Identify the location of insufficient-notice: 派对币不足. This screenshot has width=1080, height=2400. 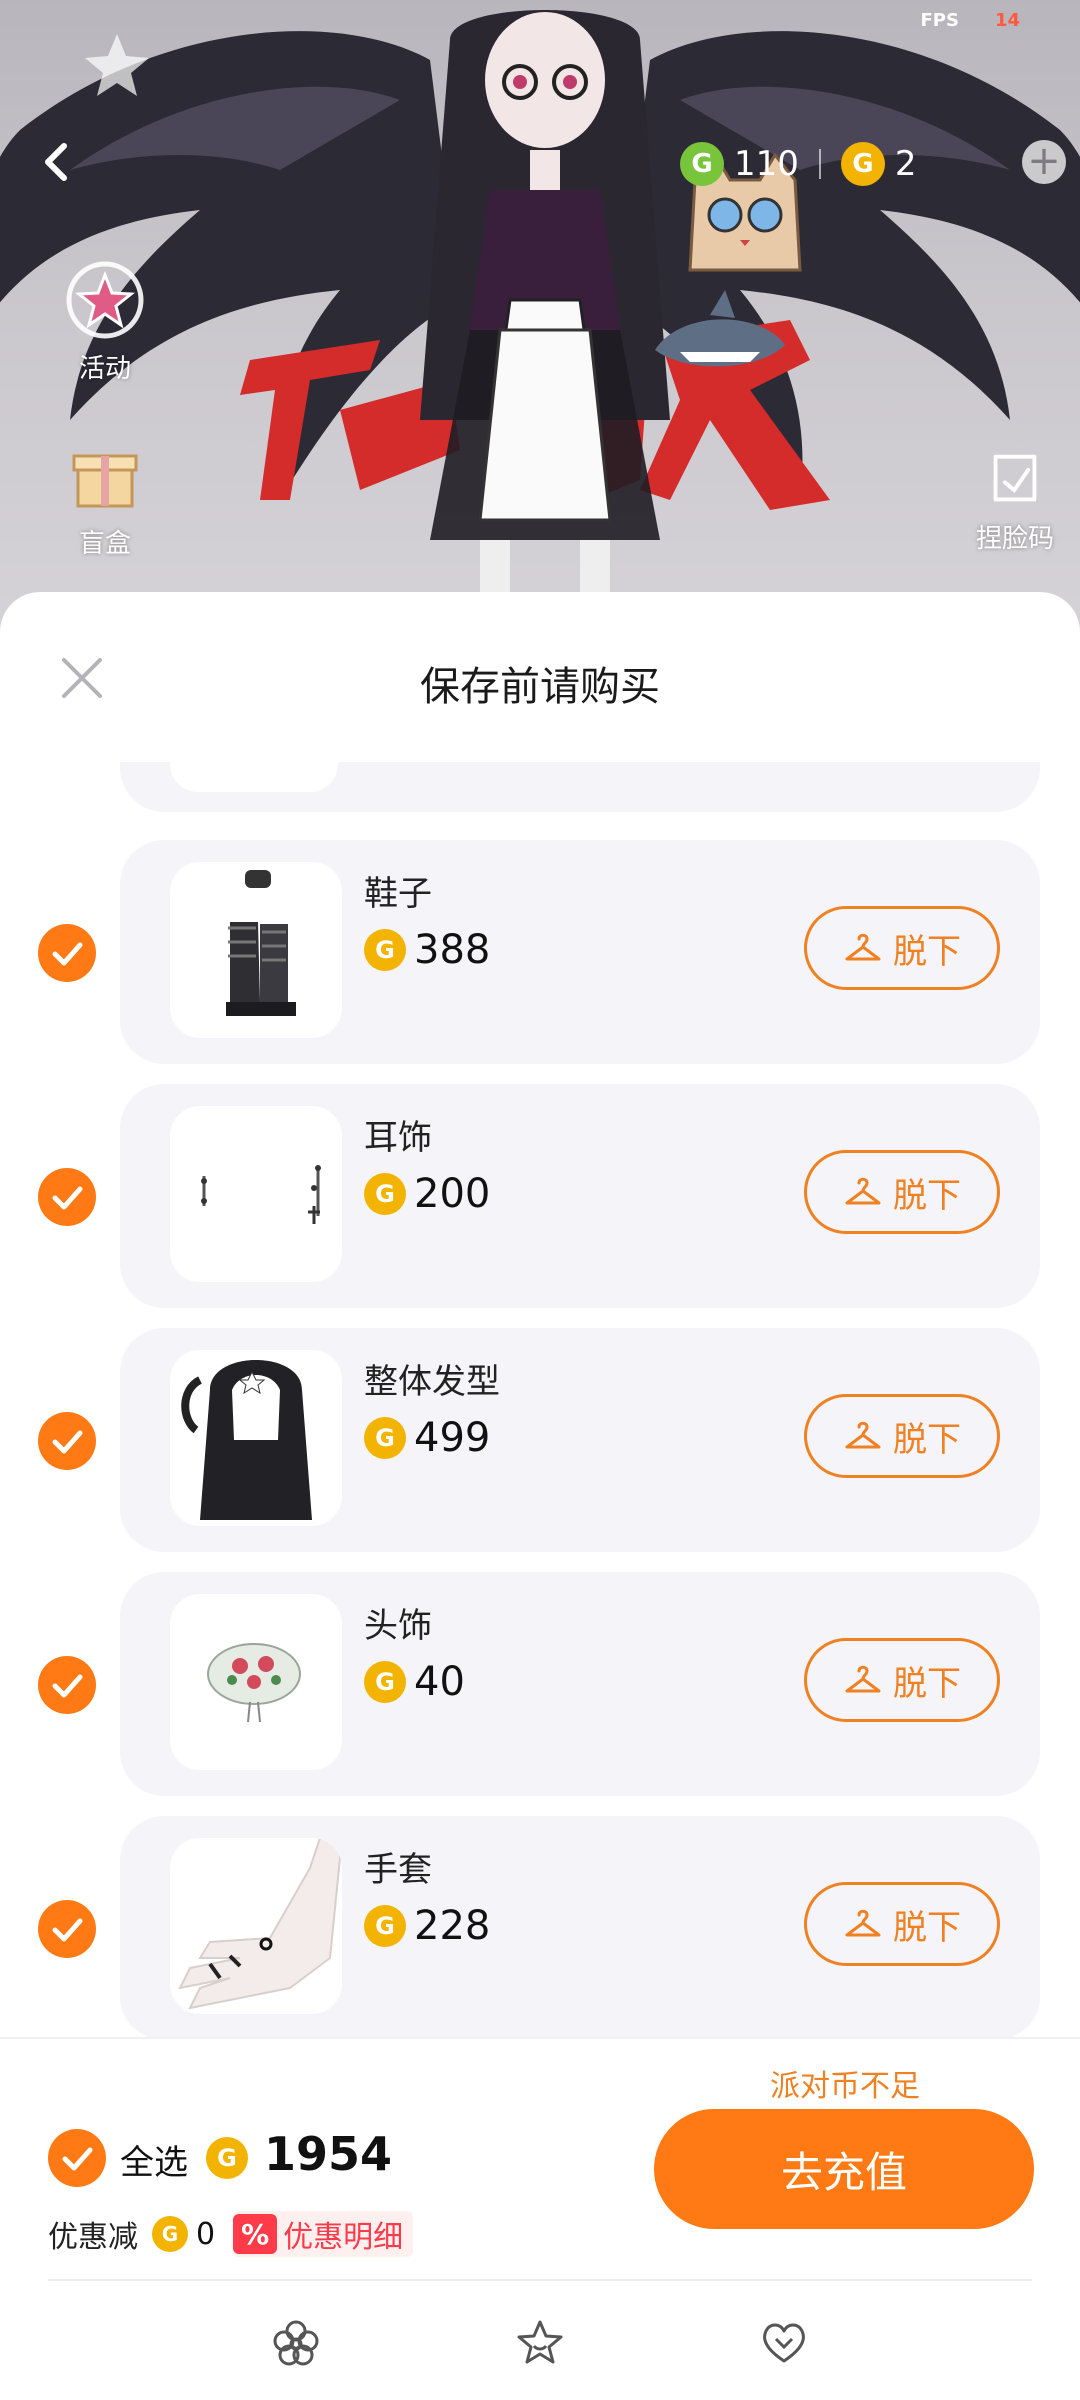
(845, 2086).